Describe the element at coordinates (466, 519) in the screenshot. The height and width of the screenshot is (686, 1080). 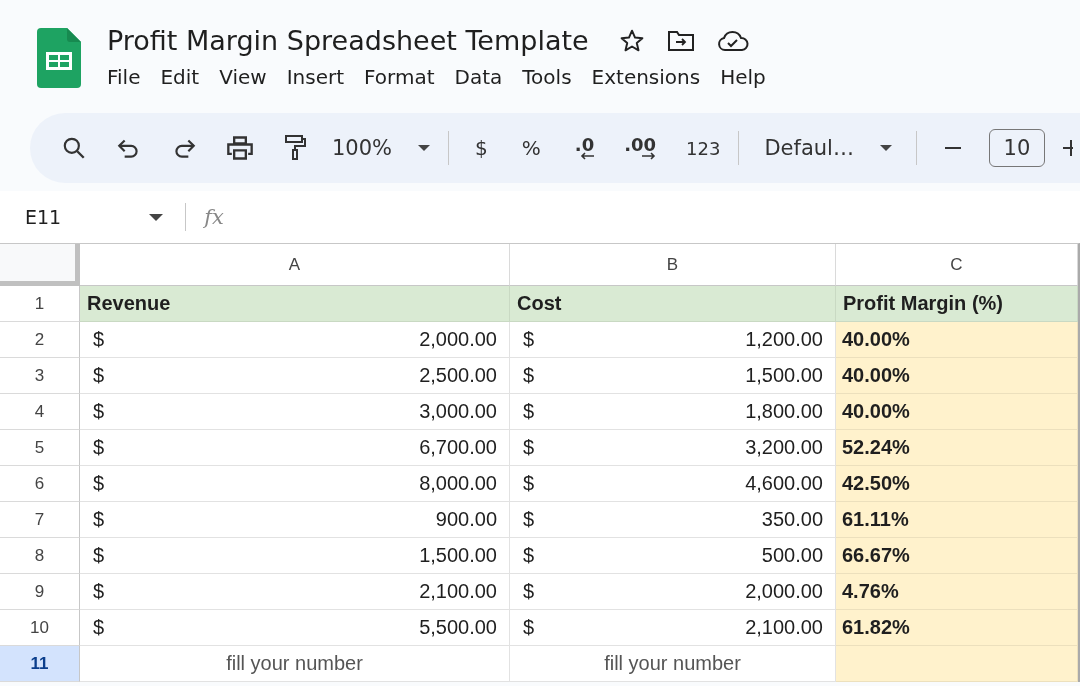
I see `amount: 900.00` at that location.